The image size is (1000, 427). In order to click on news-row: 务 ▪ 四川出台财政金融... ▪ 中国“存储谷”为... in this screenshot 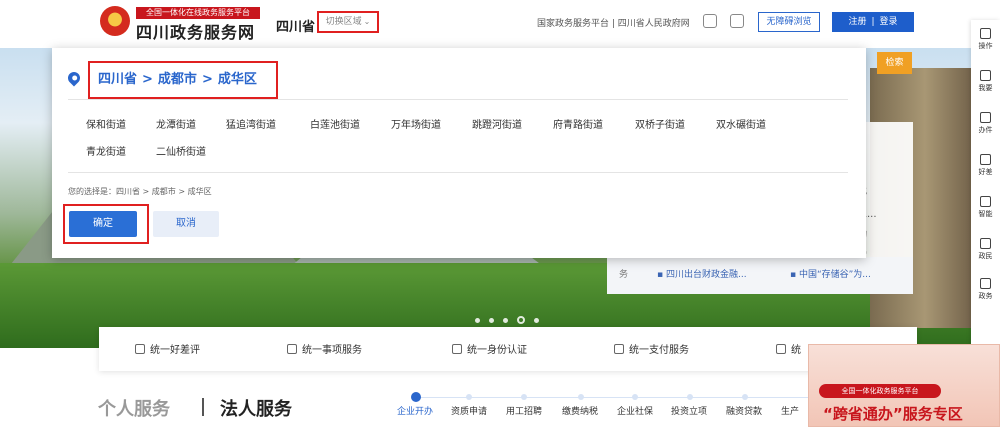, I will do `click(760, 275)`.